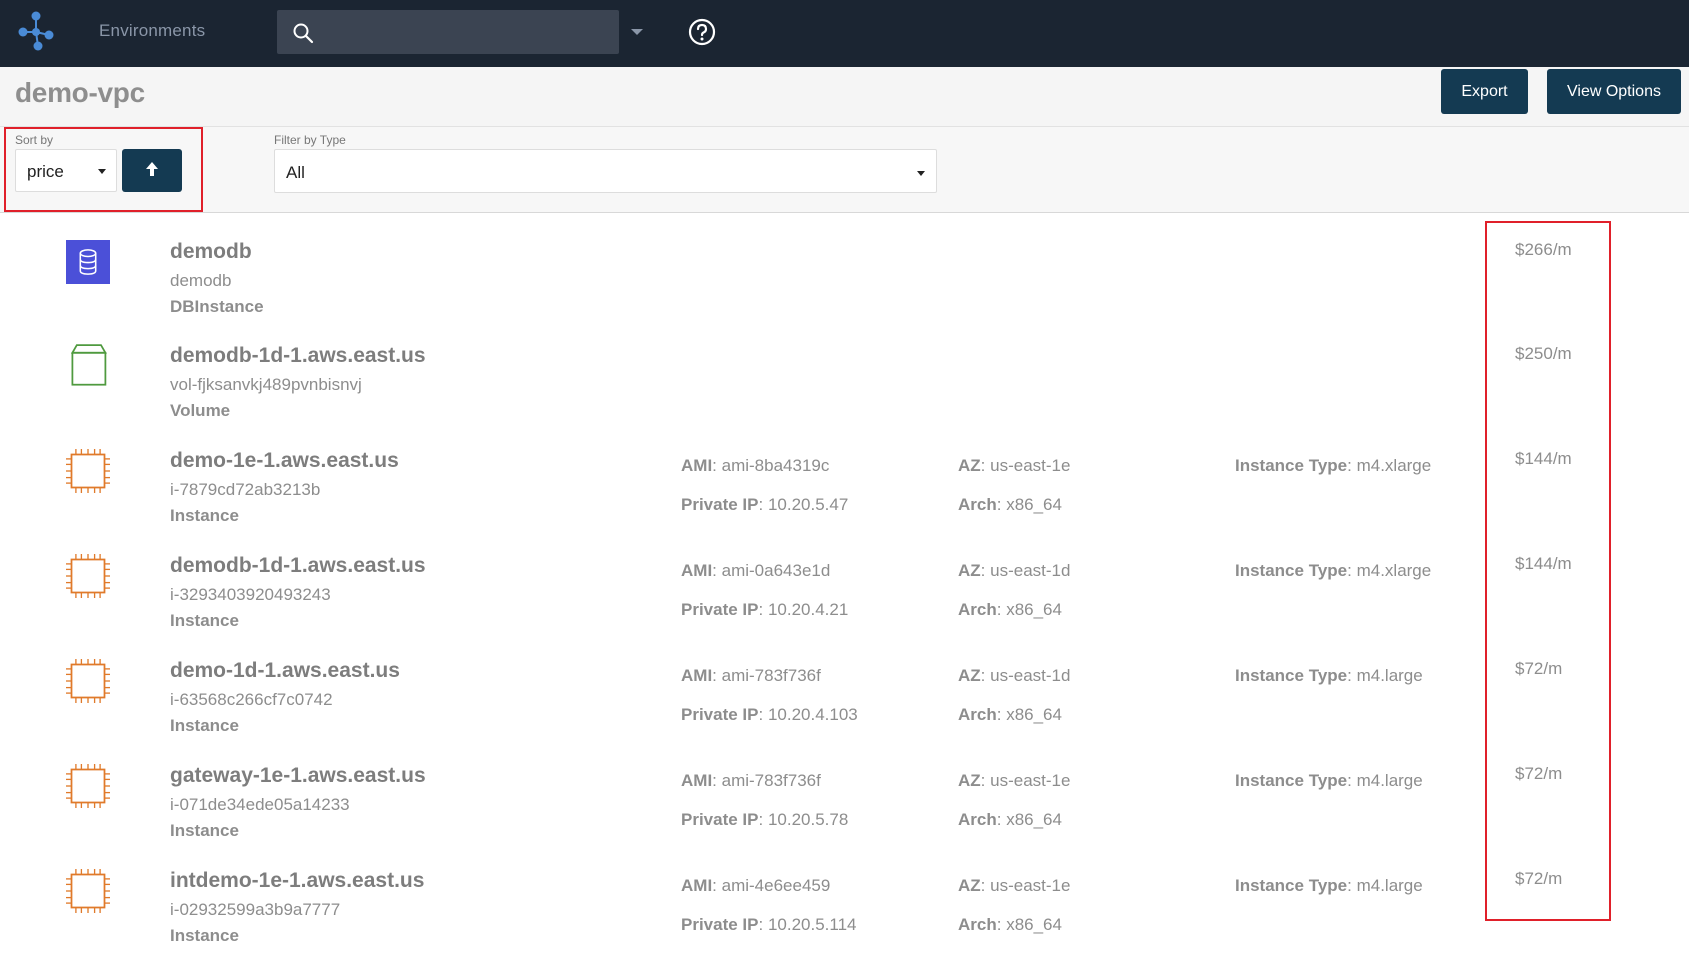 Image resolution: width=1689 pixels, height=958 pixels. Describe the element at coordinates (808, 504) in the screenshot. I see `private-ip-value: 10.20.5.47` at that location.